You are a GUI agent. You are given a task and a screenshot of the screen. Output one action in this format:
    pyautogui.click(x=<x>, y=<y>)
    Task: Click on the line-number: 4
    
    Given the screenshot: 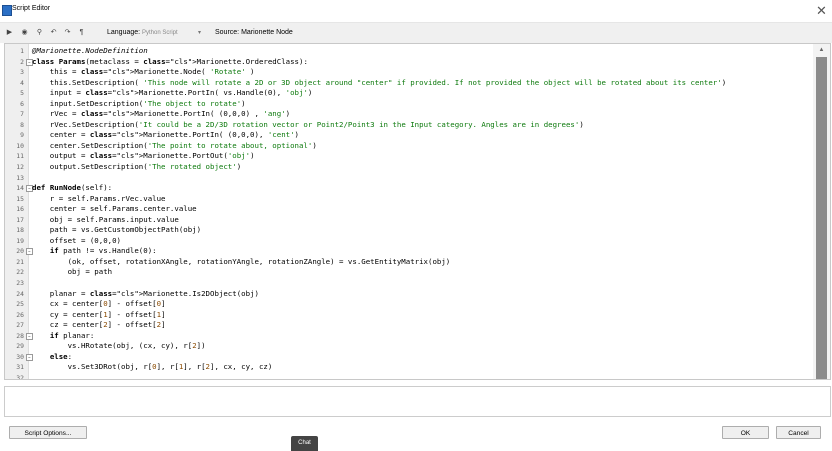 What is the action you would take?
    pyautogui.click(x=22, y=82)
    